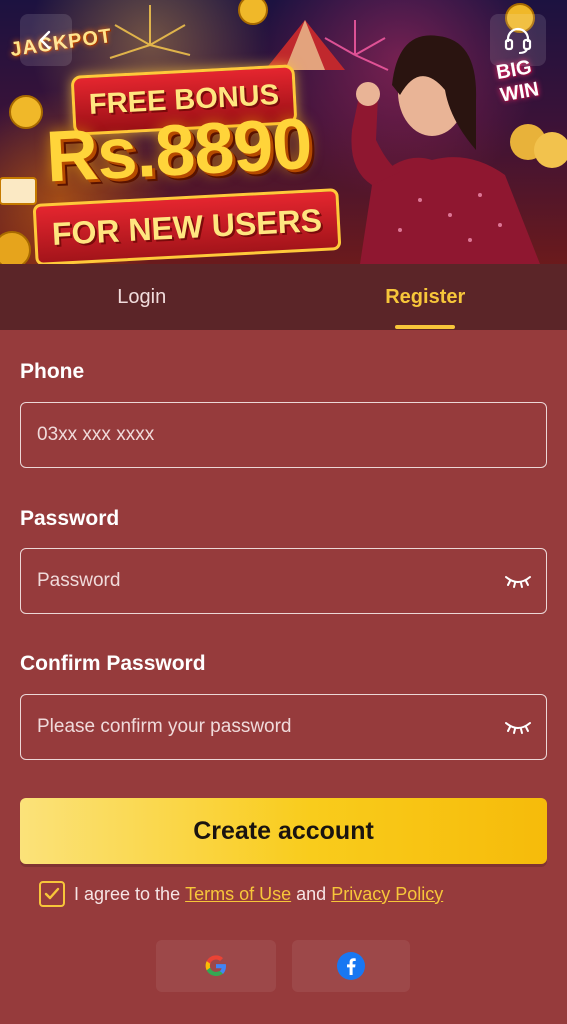 The width and height of the screenshot is (567, 1024). What do you see at coordinates (311, 893) in the screenshot?
I see `agreement-and-text: and` at bounding box center [311, 893].